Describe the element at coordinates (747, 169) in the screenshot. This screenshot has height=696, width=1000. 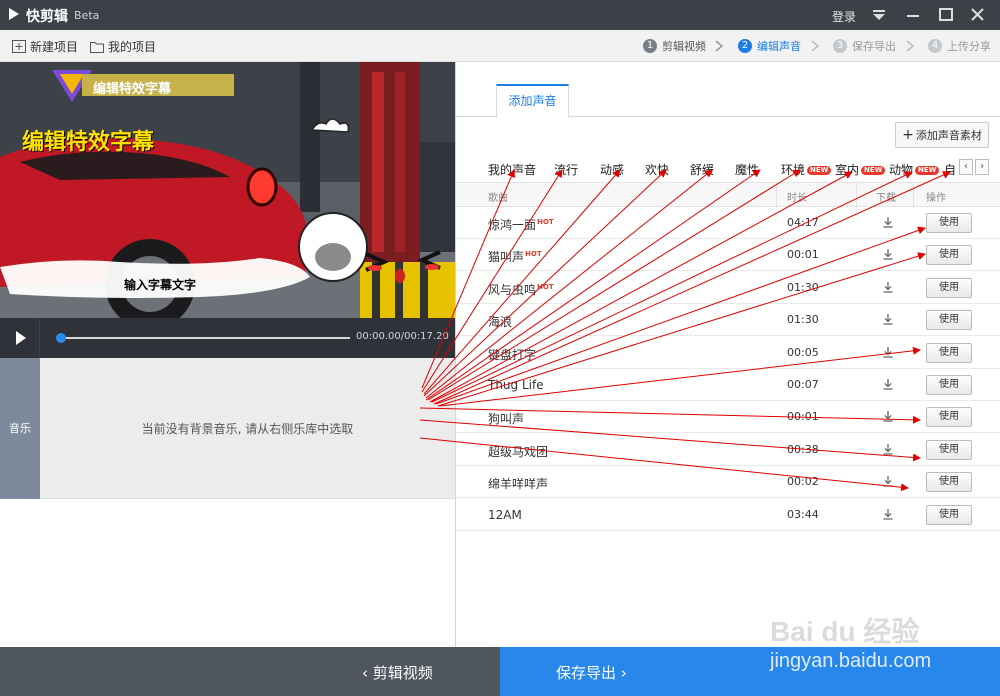
I see `category-tab: 魔性` at that location.